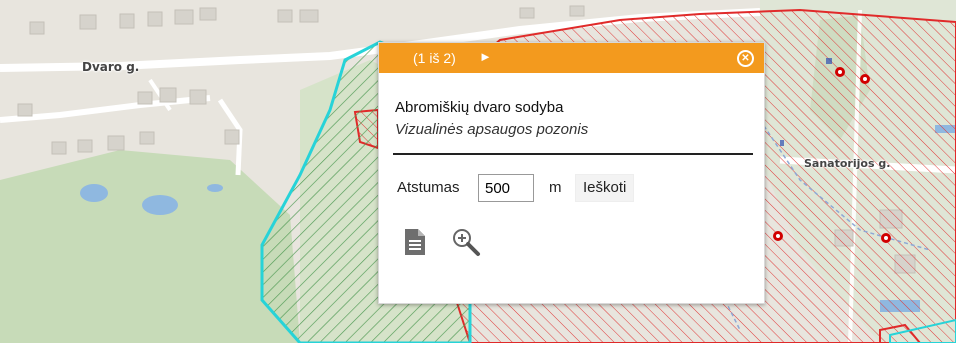 Image resolution: width=956 pixels, height=343 pixels. I want to click on popup-divider, so click(573, 154).